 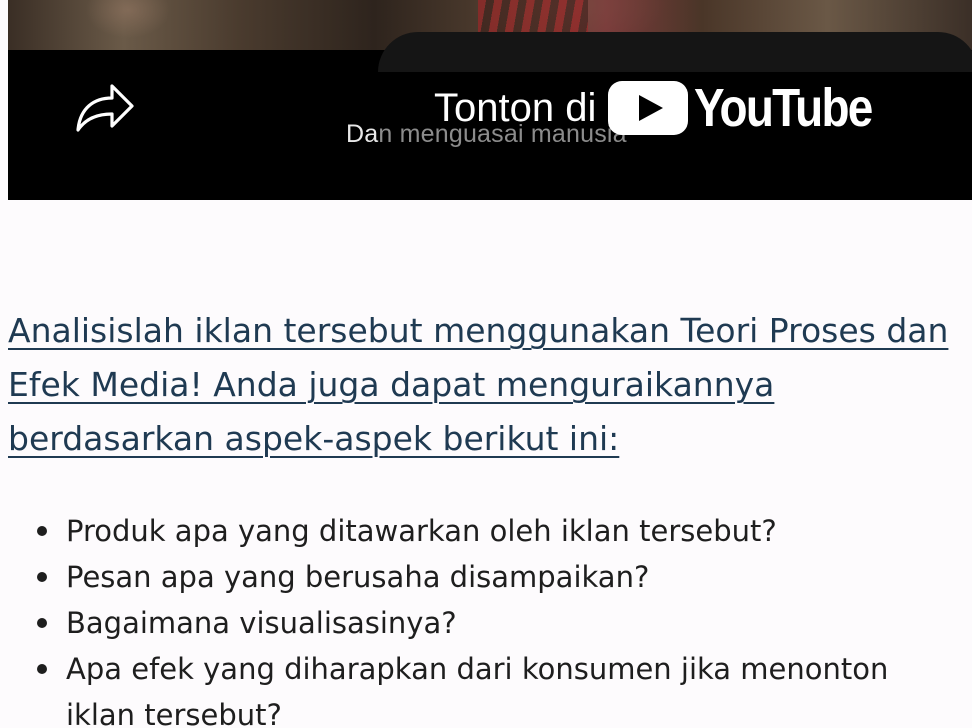 I want to click on youtube-play-icon, so click(x=648, y=108).